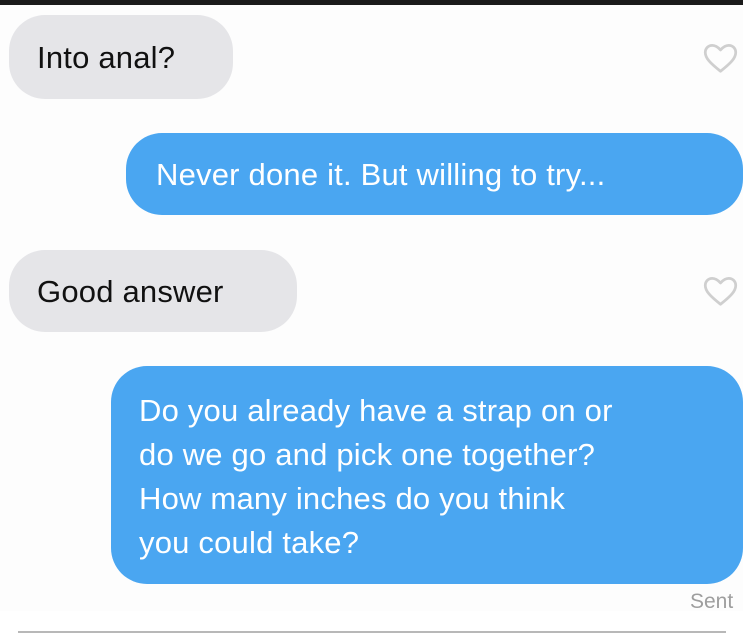  What do you see at coordinates (371, 624) in the screenshot?
I see `bottom-spacer` at bounding box center [371, 624].